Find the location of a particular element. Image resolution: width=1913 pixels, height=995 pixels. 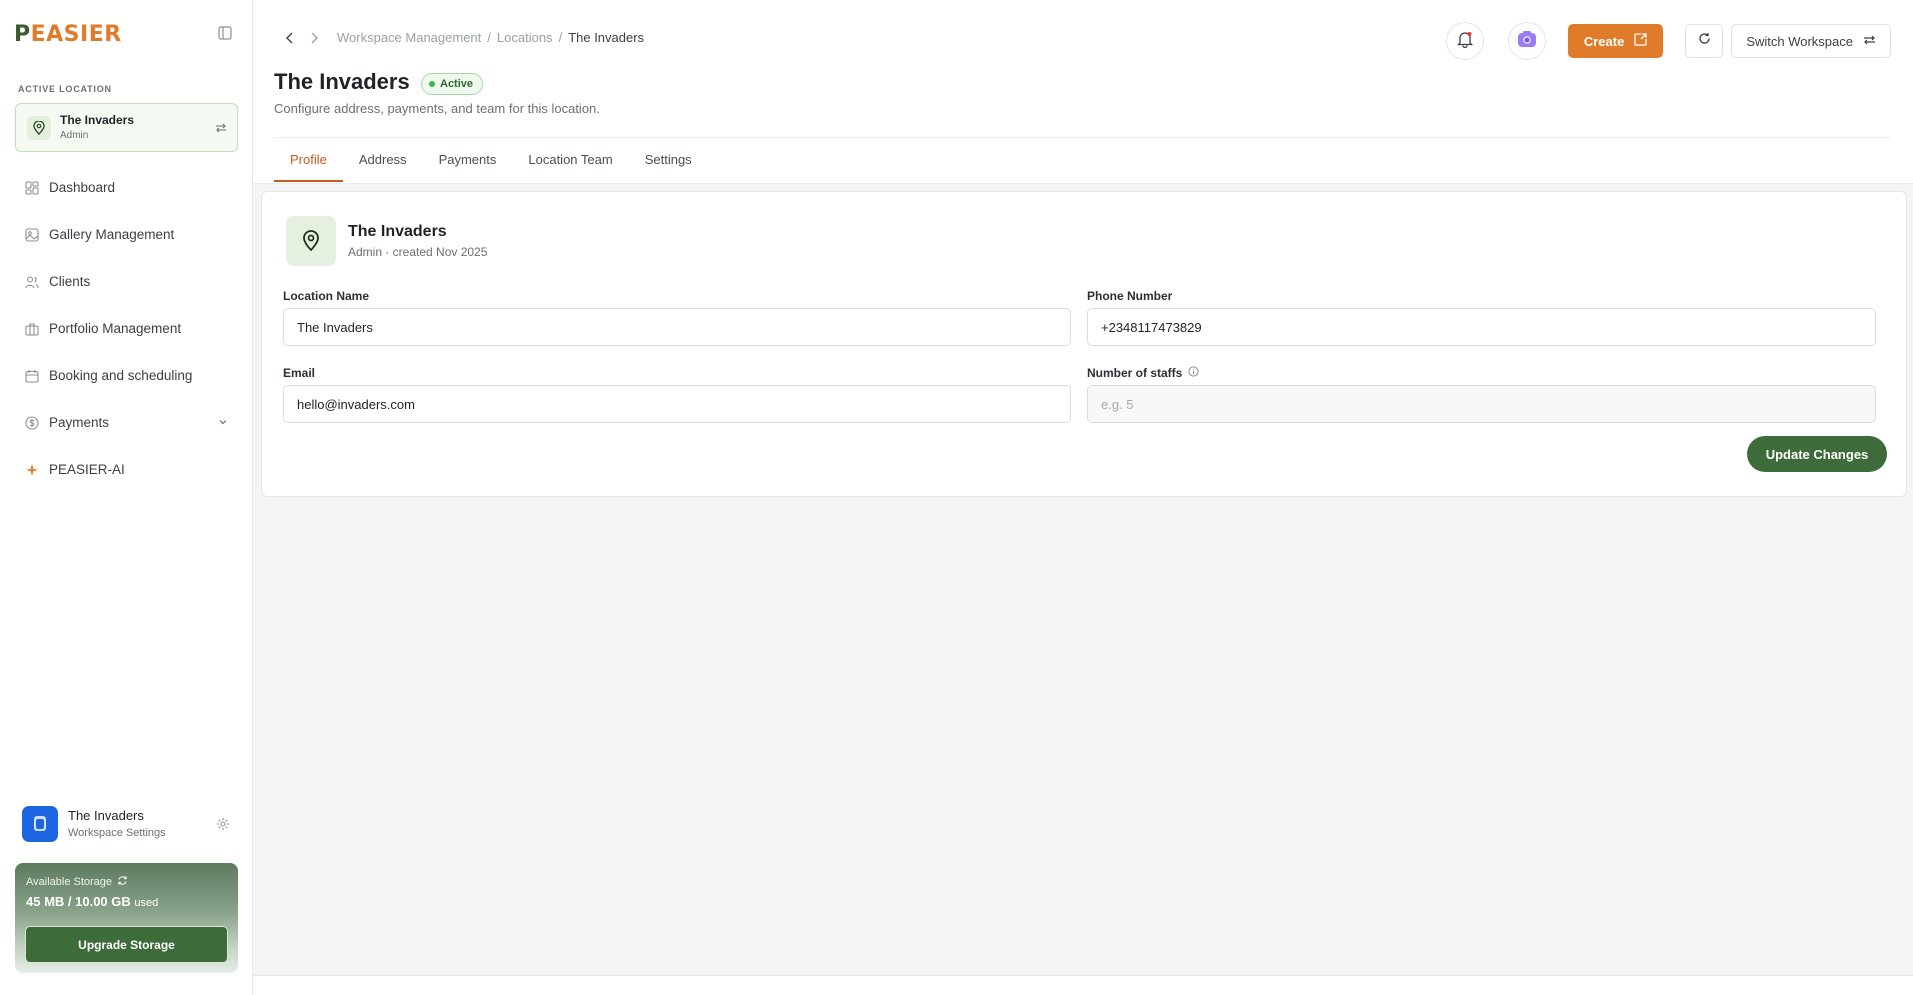

gear-icon is located at coordinates (223, 826).